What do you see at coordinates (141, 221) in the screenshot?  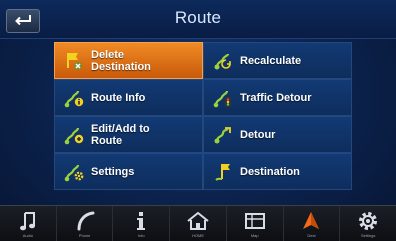 I see `info-icon` at bounding box center [141, 221].